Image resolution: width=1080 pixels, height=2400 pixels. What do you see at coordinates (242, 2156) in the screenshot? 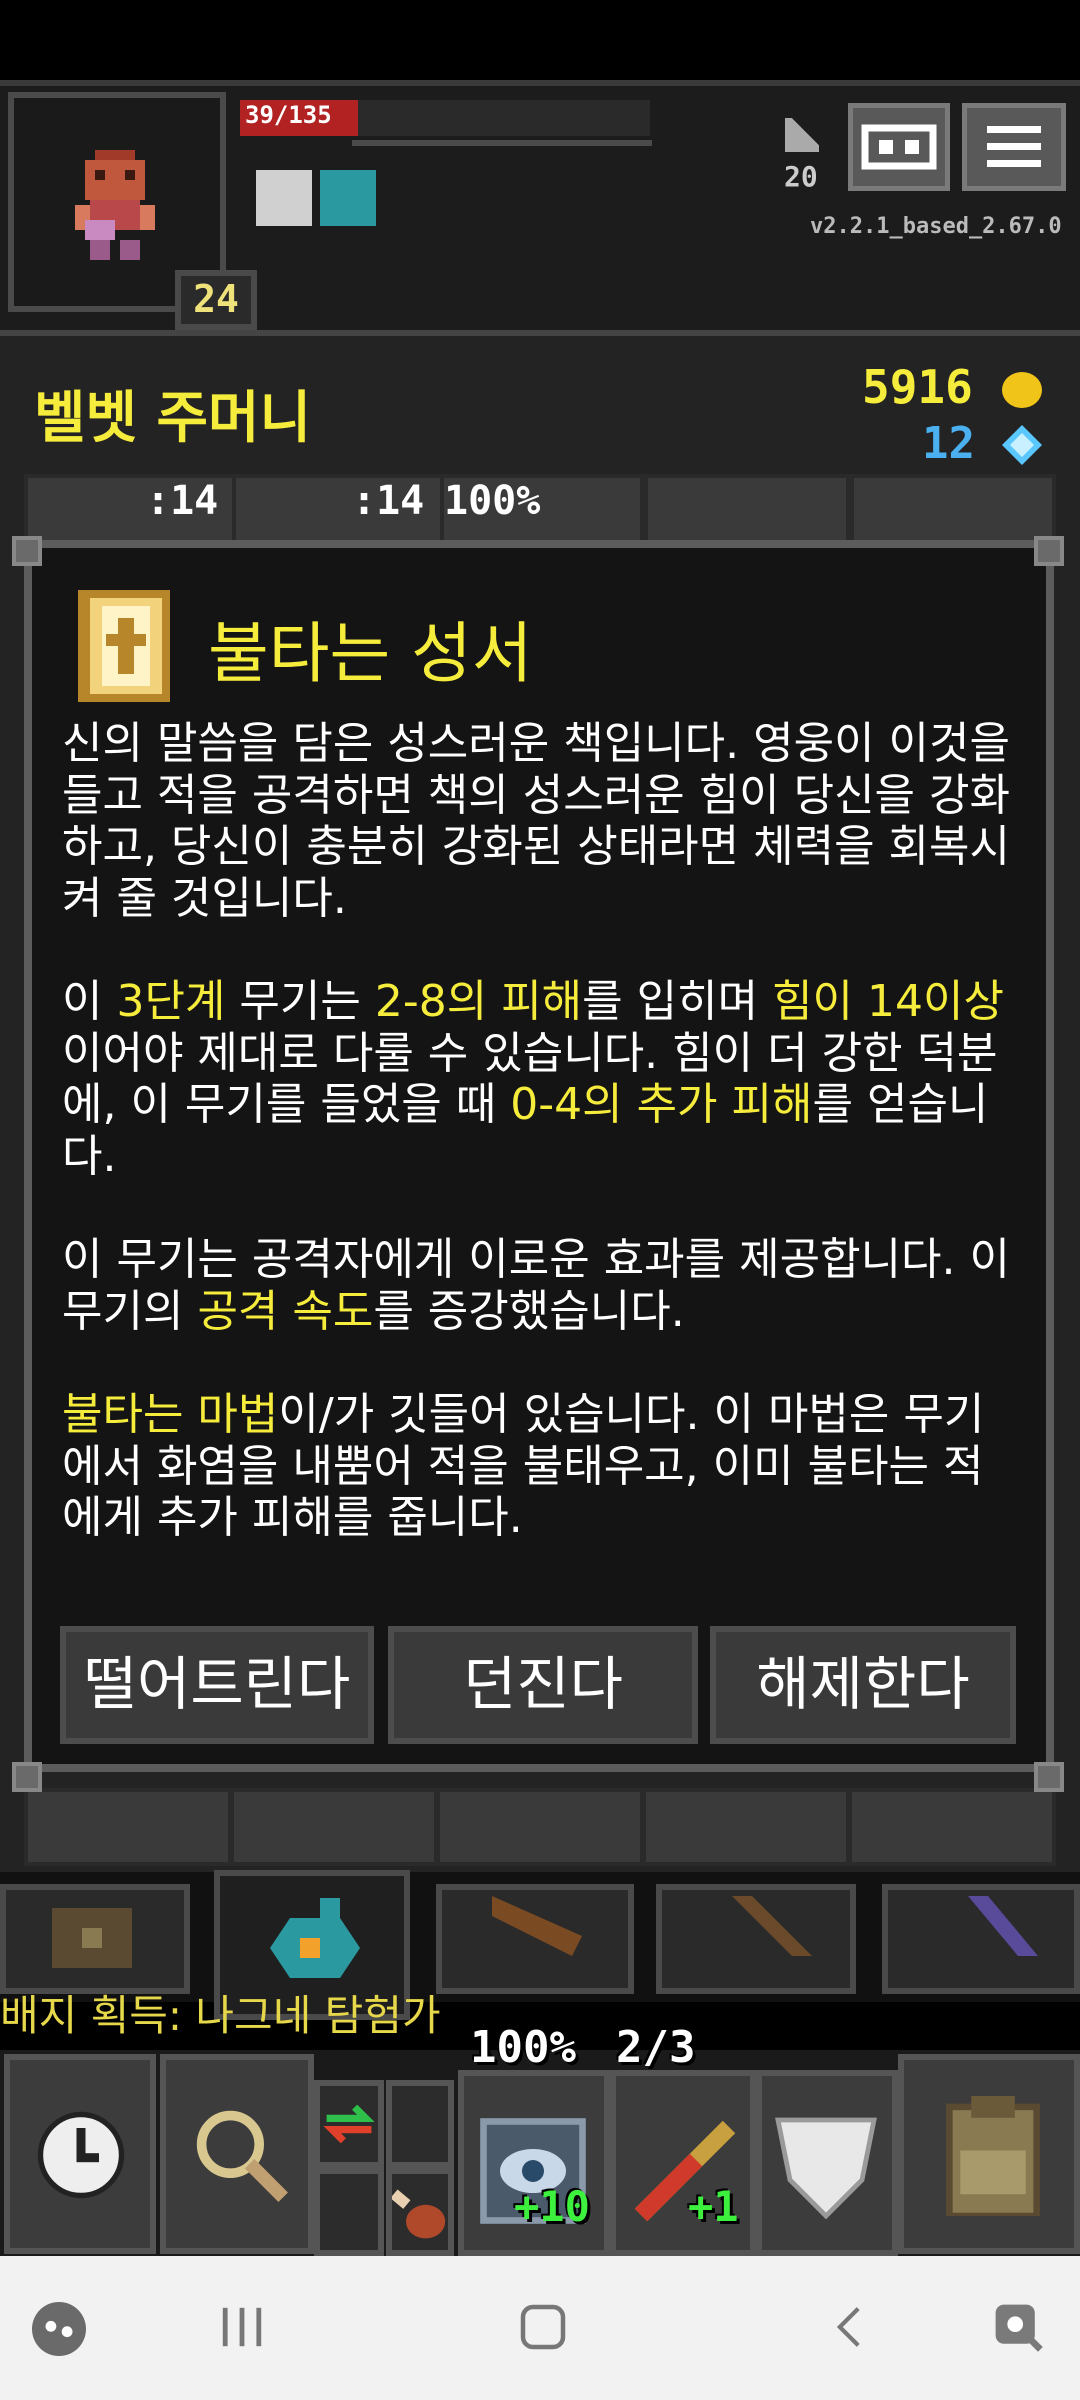
I see `magnifier-icon` at bounding box center [242, 2156].